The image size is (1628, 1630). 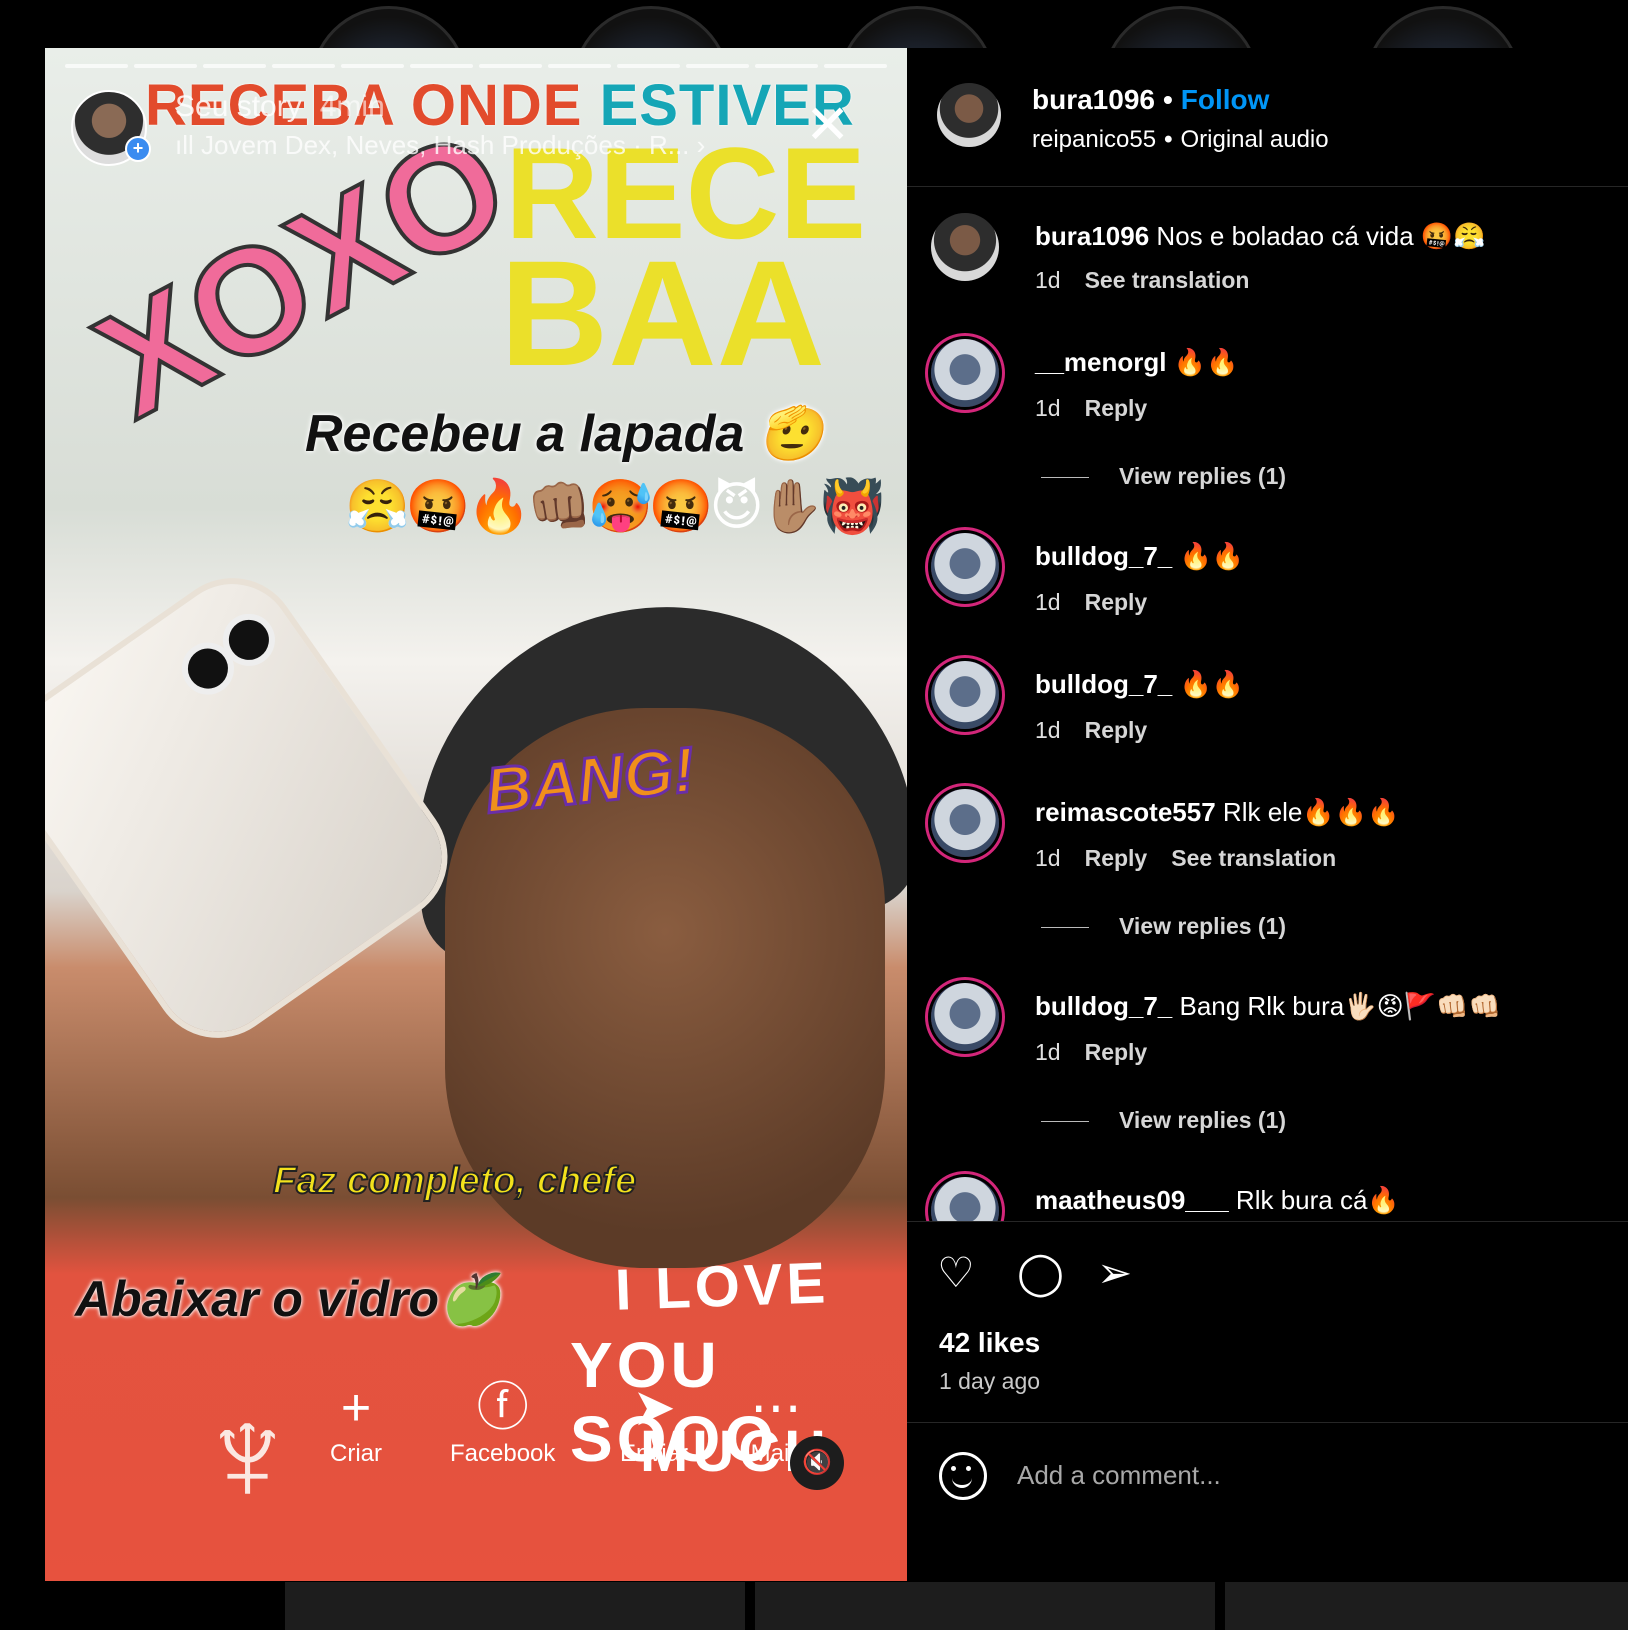 I want to click on share-icon: ➢, so click(x=1114, y=1273).